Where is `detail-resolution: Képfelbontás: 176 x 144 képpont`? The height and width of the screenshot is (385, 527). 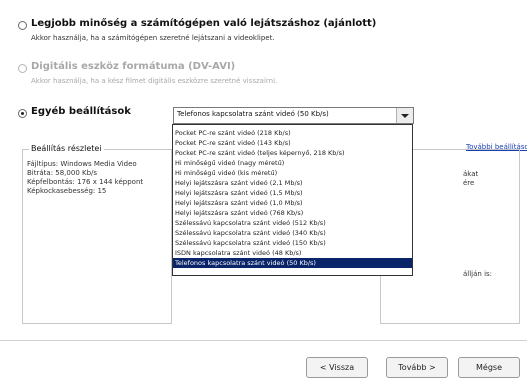 detail-resolution: Képfelbontás: 176 x 144 képpont is located at coordinates (85, 182).